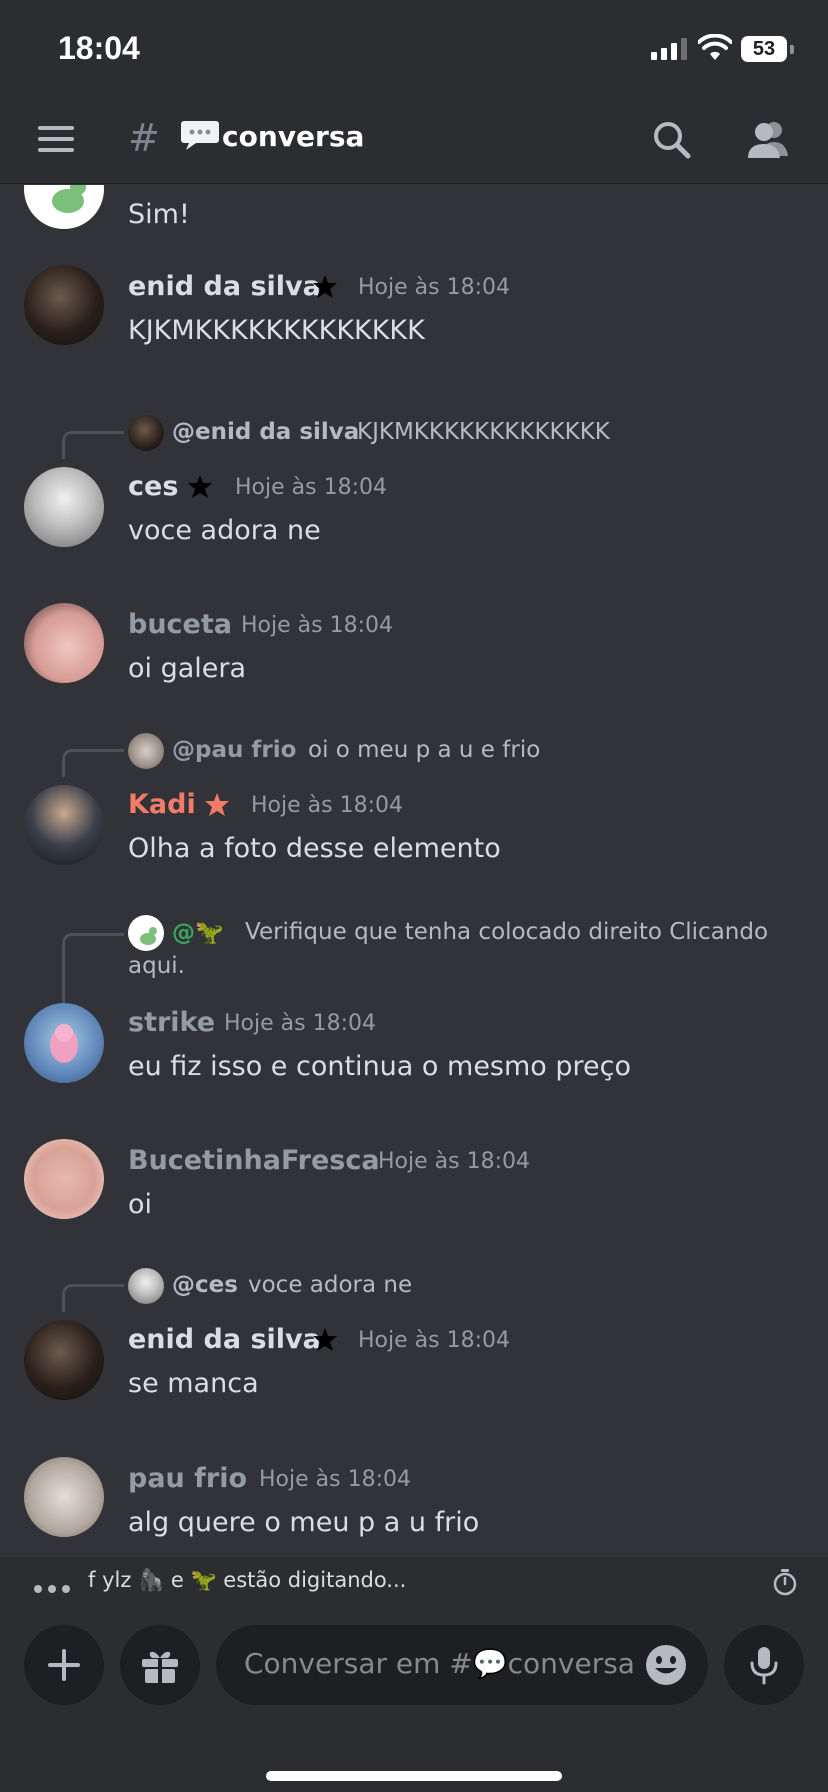 Image resolution: width=828 pixels, height=1792 pixels. Describe the element at coordinates (764, 49) in the screenshot. I see `battery-indicator: 53` at that location.